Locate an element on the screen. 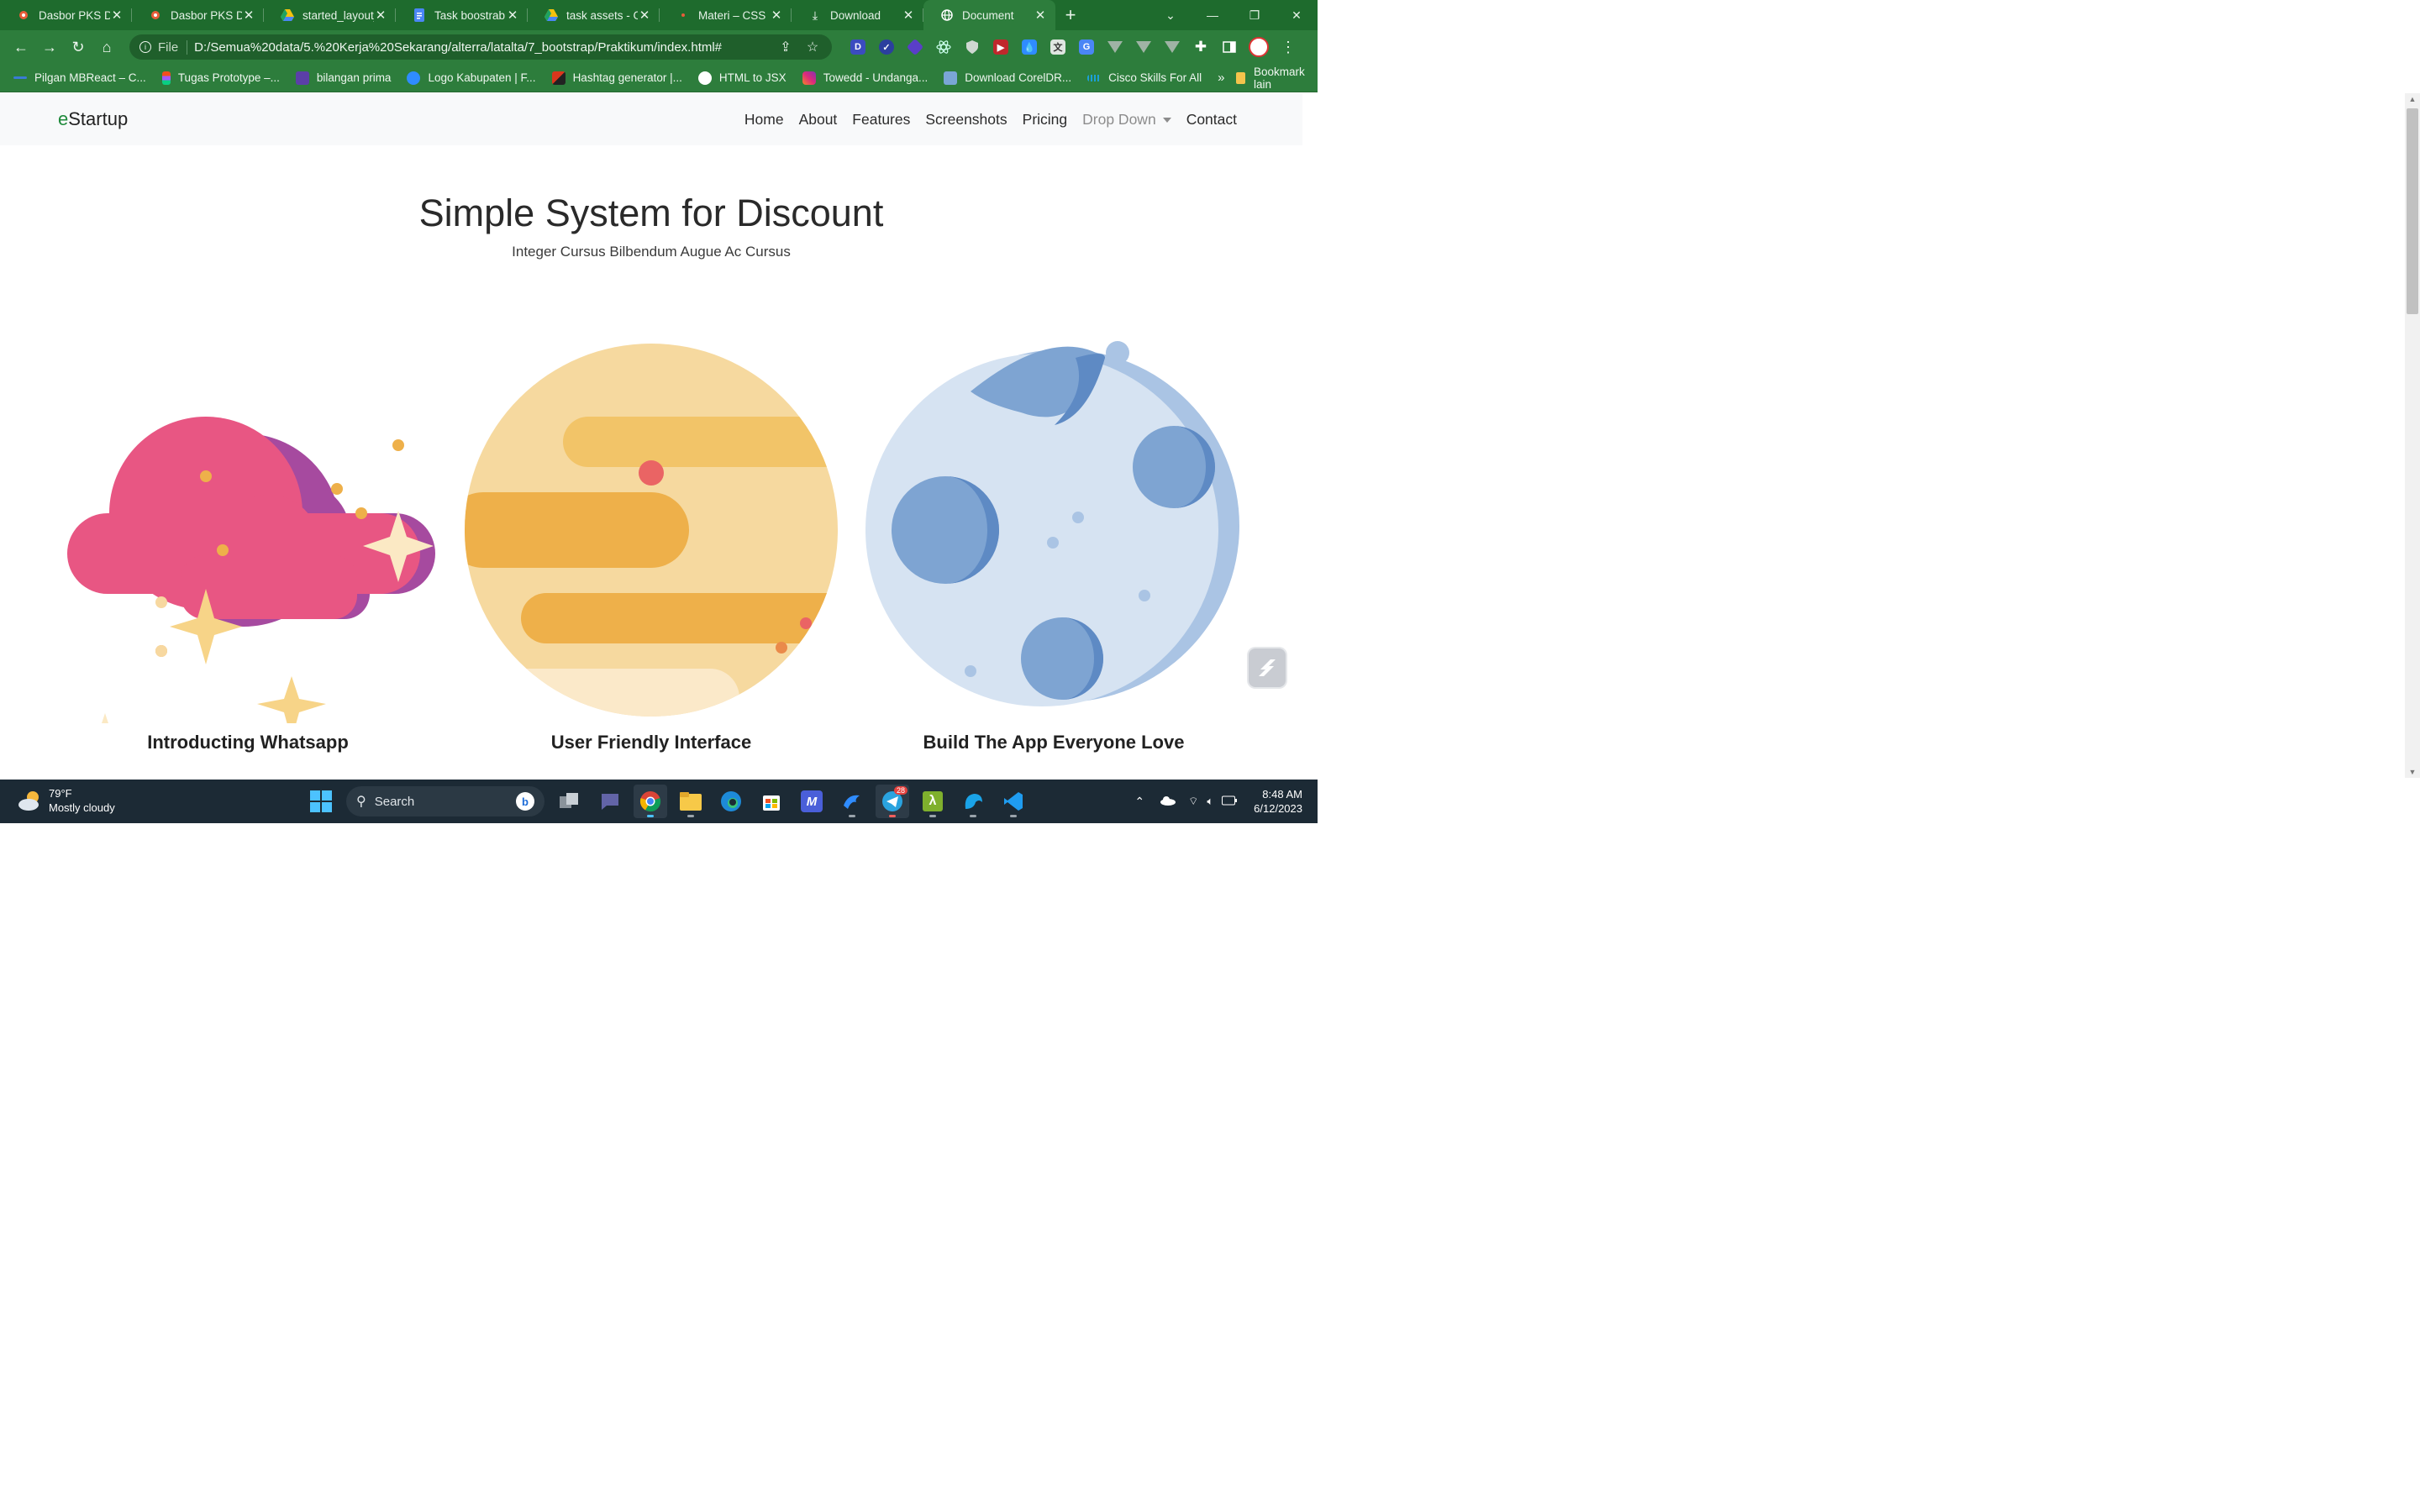 The height and width of the screenshot is (1512, 2420). site-info-icon: i is located at coordinates (145, 47).